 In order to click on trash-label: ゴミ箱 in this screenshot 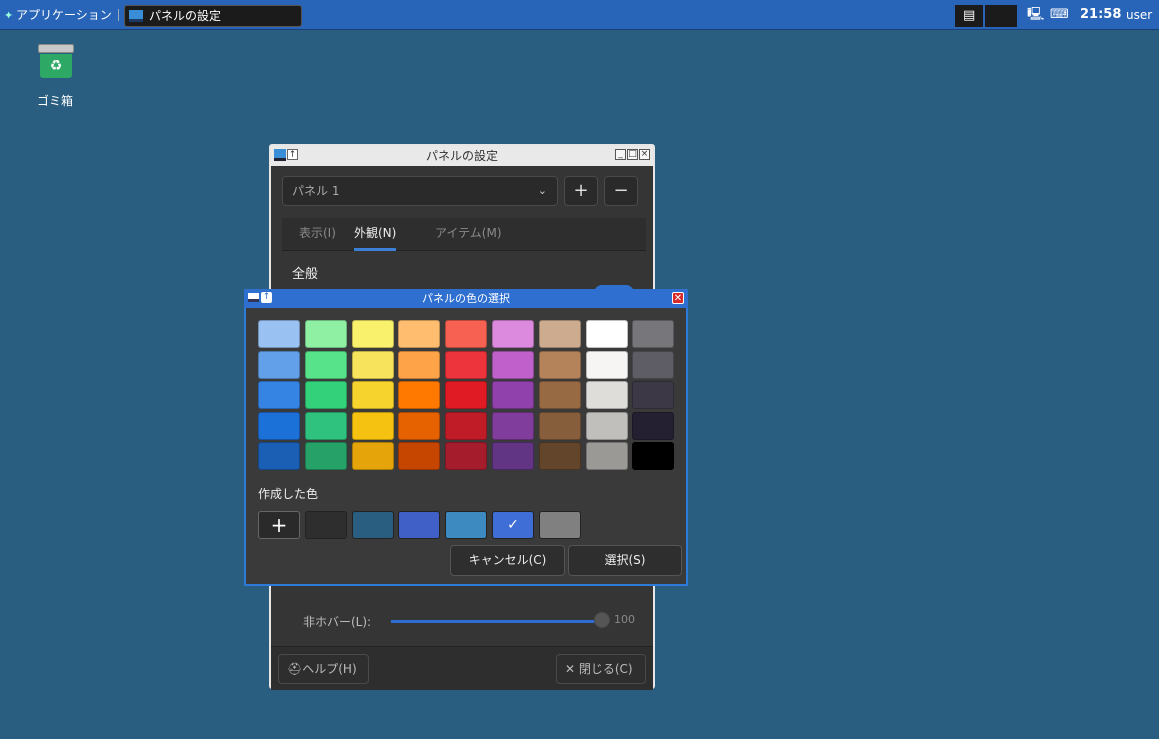, I will do `click(54, 101)`.